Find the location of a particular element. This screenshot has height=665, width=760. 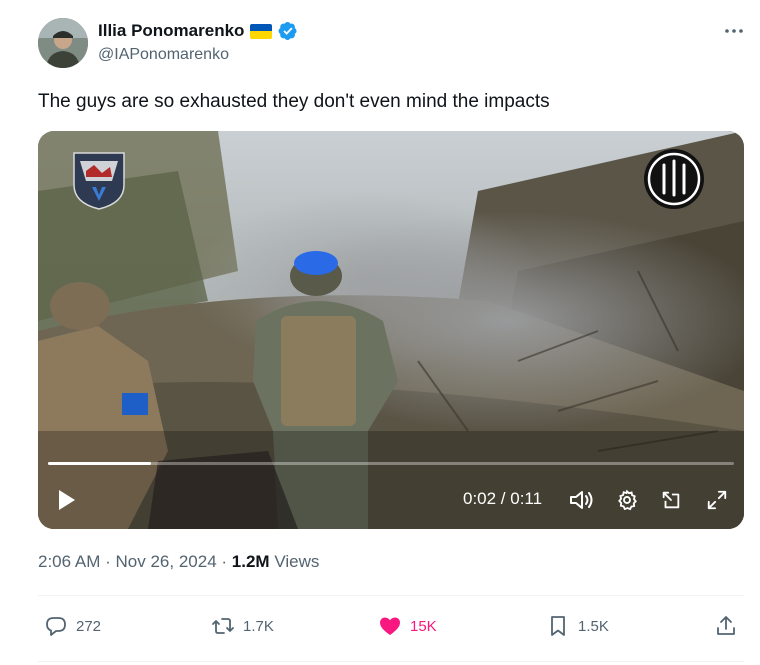

more-dots-icon is located at coordinates (734, 31).